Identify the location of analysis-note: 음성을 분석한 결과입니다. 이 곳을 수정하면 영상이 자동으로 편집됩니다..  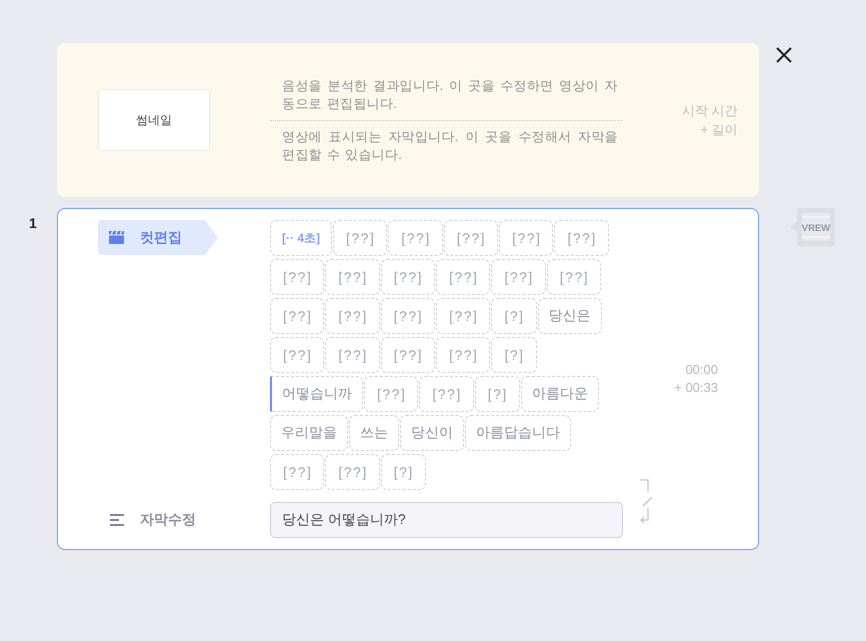
(450, 94).